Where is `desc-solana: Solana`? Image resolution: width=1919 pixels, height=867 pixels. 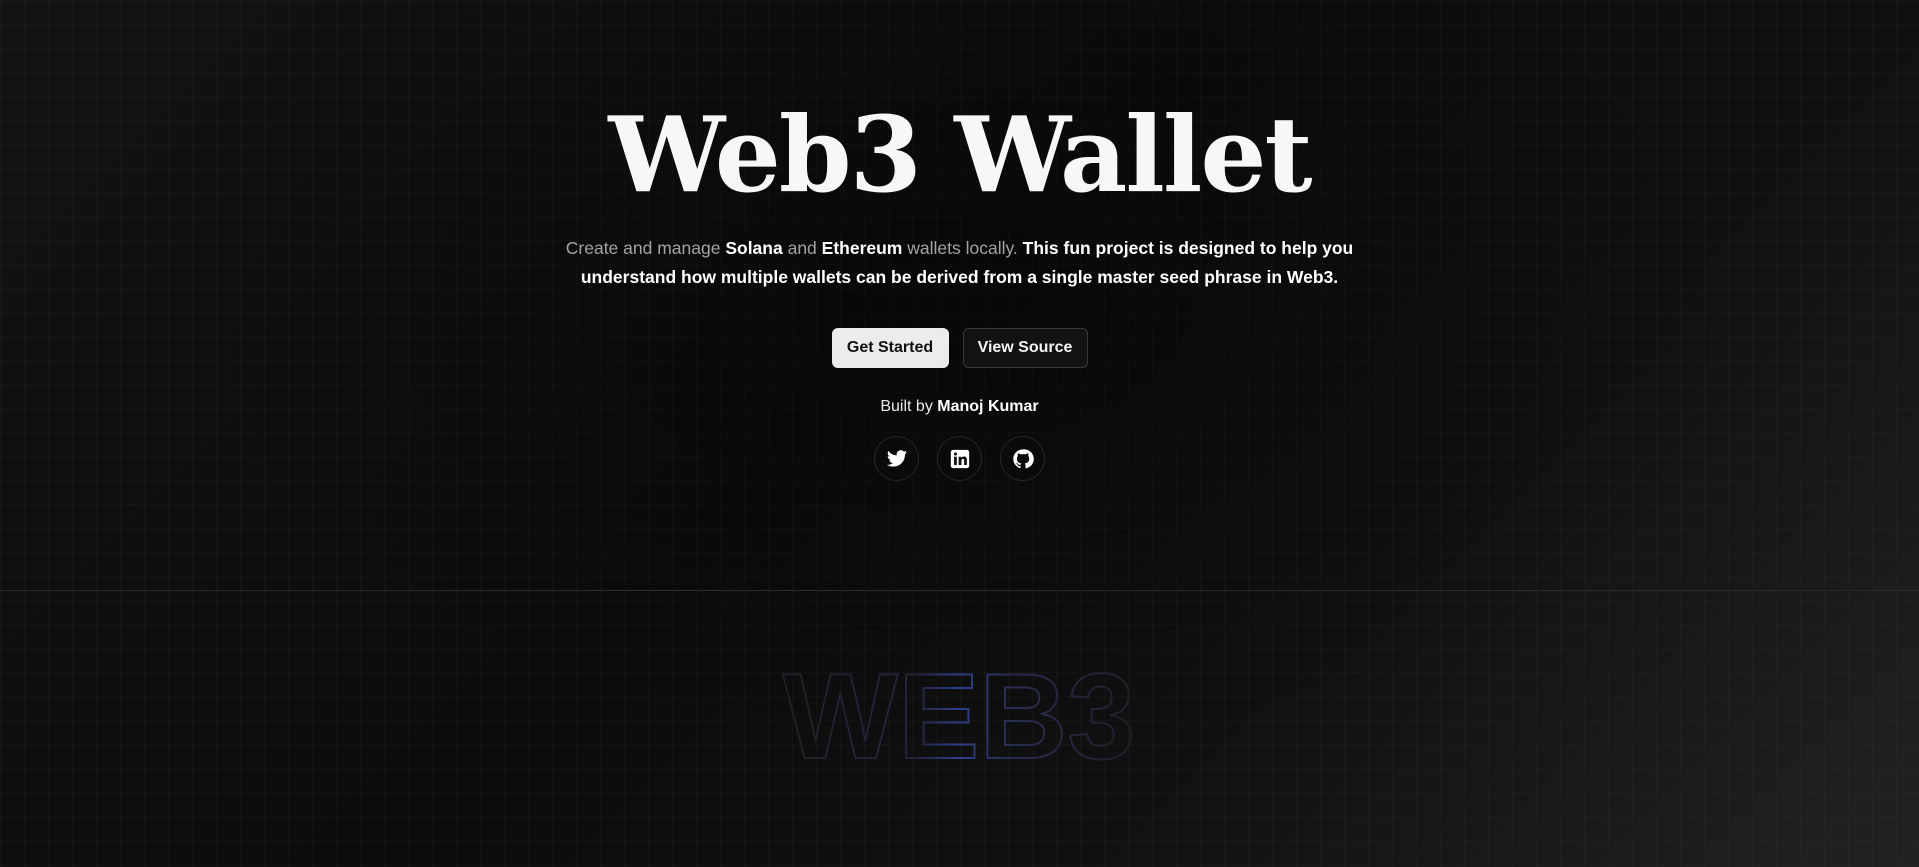 desc-solana: Solana is located at coordinates (754, 248).